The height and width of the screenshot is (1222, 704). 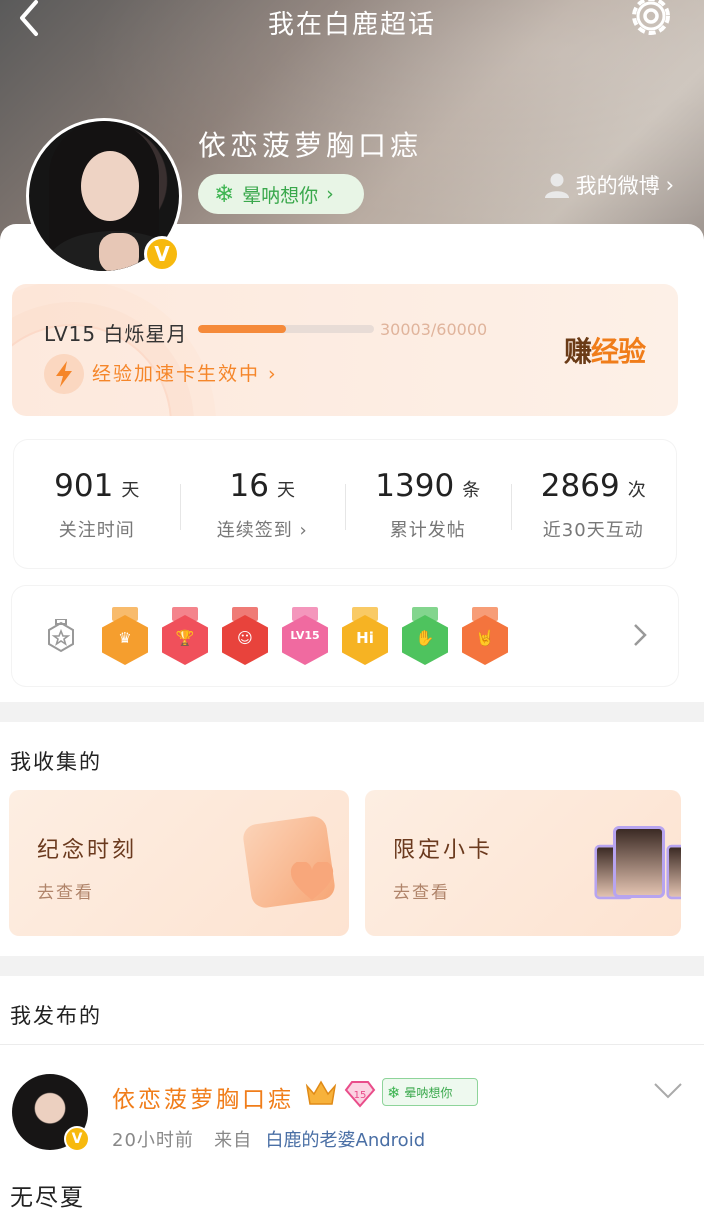 What do you see at coordinates (430, 1092) in the screenshot?
I see `post-group-chip: ❄ 晕呐想你` at bounding box center [430, 1092].